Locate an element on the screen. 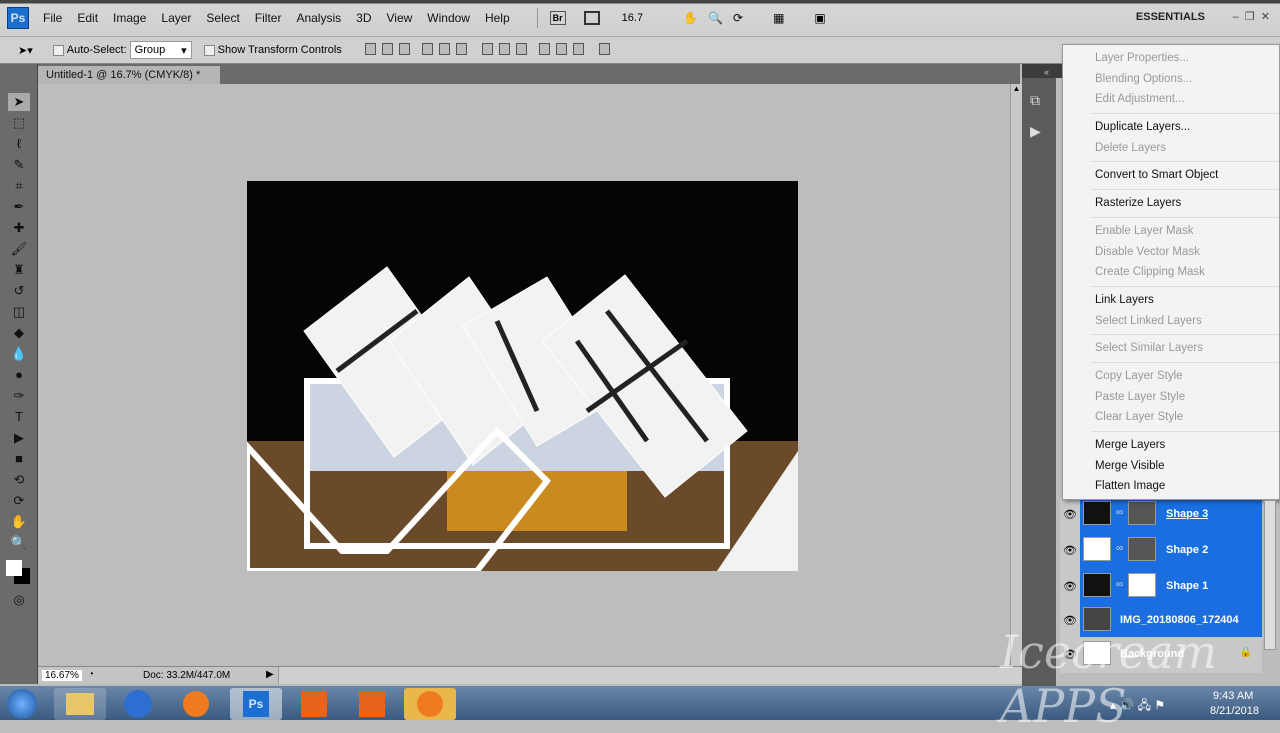 This screenshot has height=733, width=1280. layer-name: Shape 1 is located at coordinates (1187, 586).